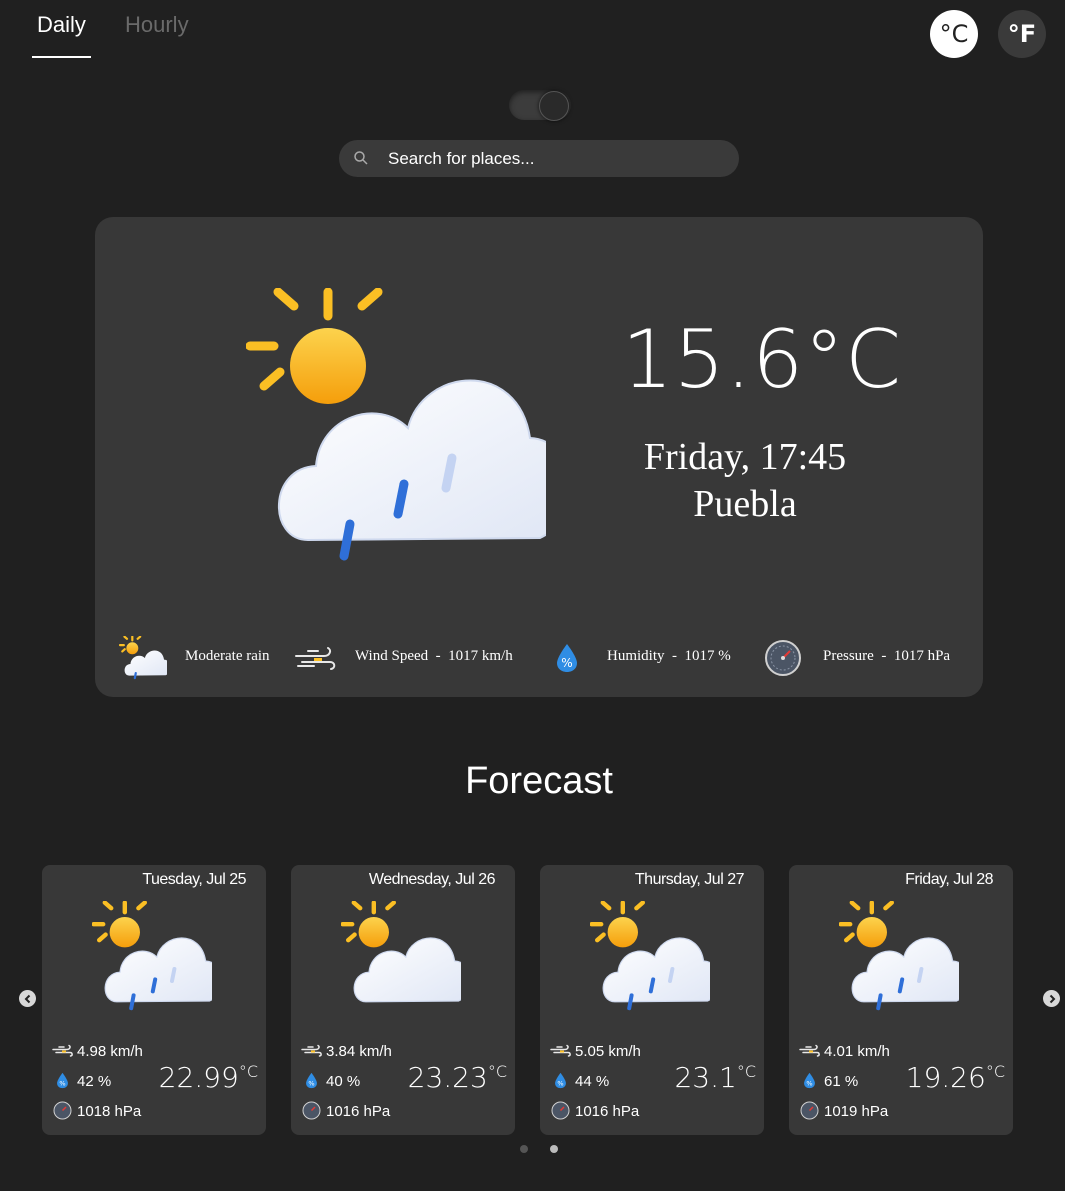 Image resolution: width=1065 pixels, height=1191 pixels. I want to click on wind-speed-label: Wind Speed - 1017 km/h, so click(434, 656).